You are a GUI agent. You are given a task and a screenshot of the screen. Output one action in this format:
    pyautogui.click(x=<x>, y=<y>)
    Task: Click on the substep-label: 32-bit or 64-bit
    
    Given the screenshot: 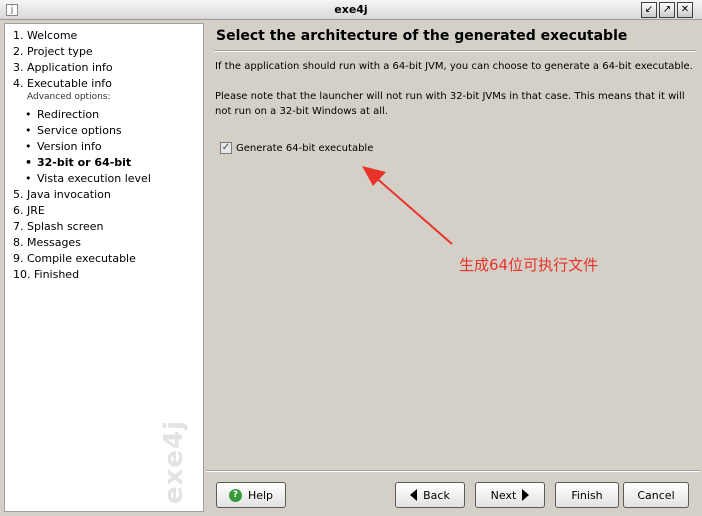 What is the action you would take?
    pyautogui.click(x=84, y=162)
    